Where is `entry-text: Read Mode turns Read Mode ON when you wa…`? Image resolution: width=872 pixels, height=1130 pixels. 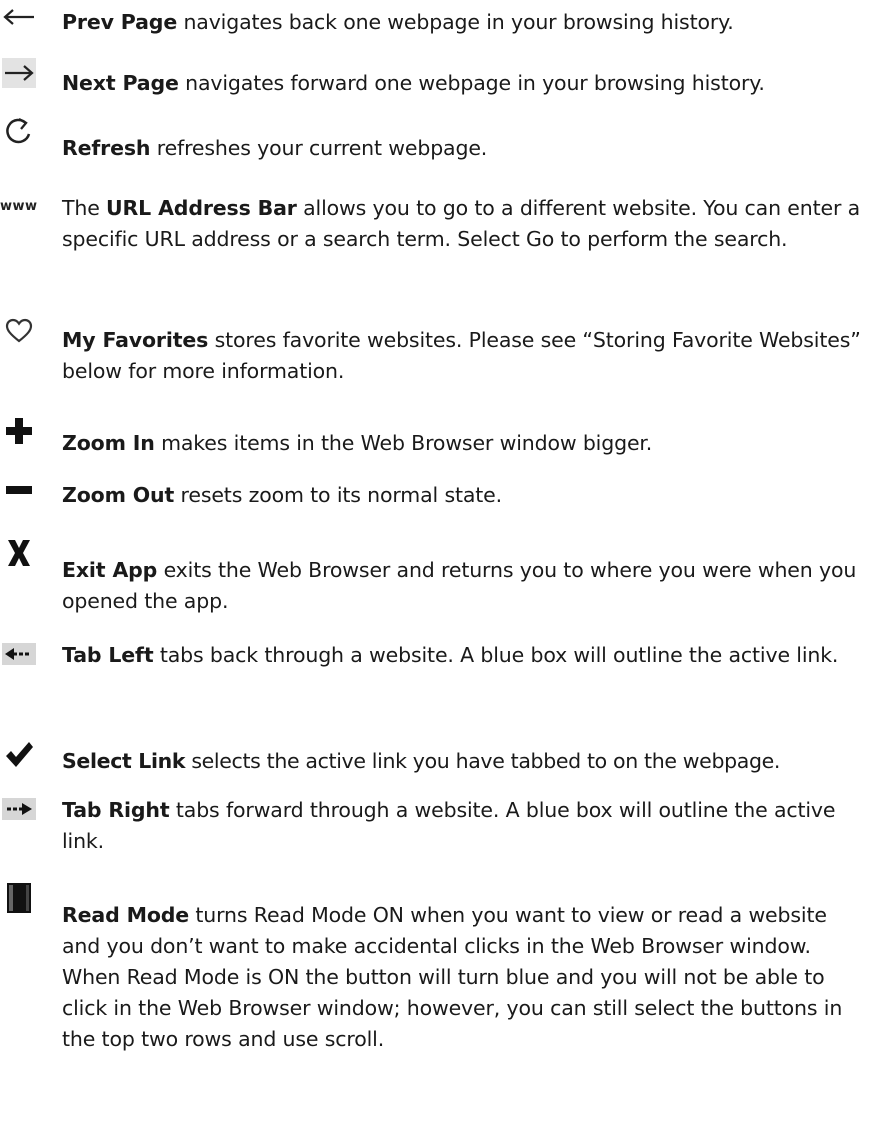
entry-text: Read Mode turns Read Mode ON when you wa… is located at coordinates (462, 977).